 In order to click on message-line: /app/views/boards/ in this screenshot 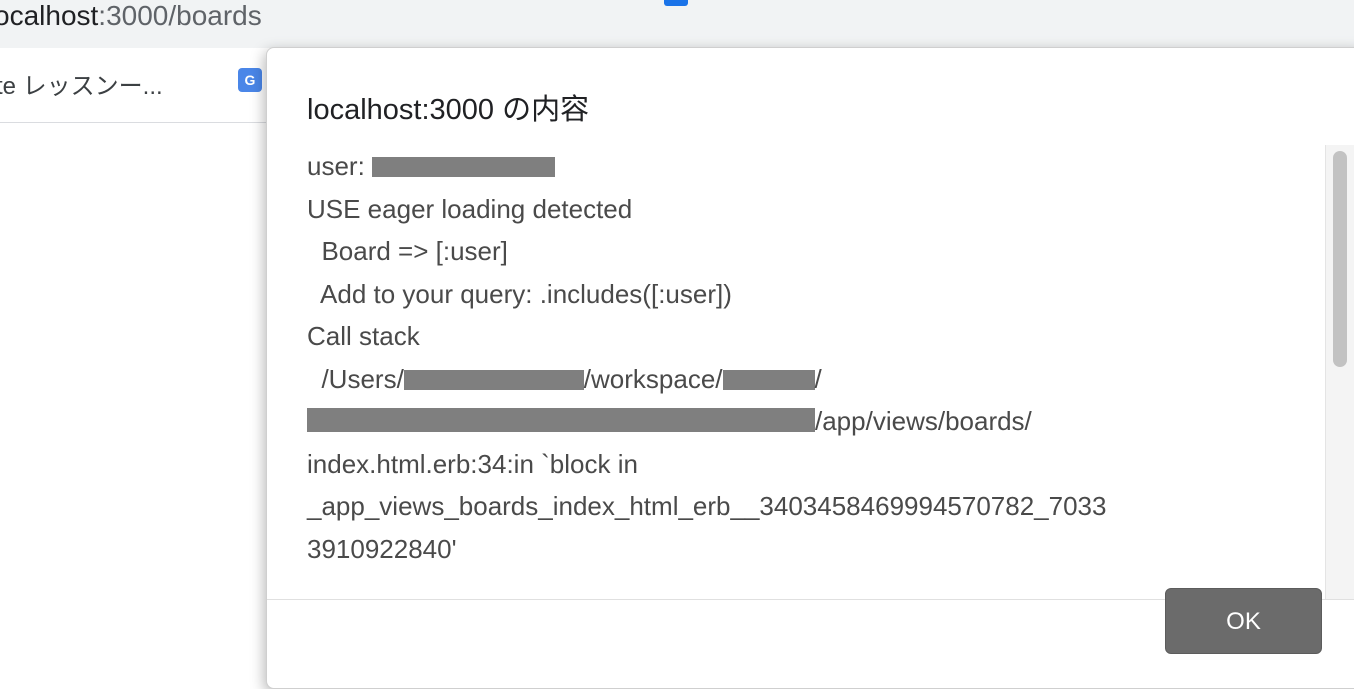, I will do `click(812, 421)`.